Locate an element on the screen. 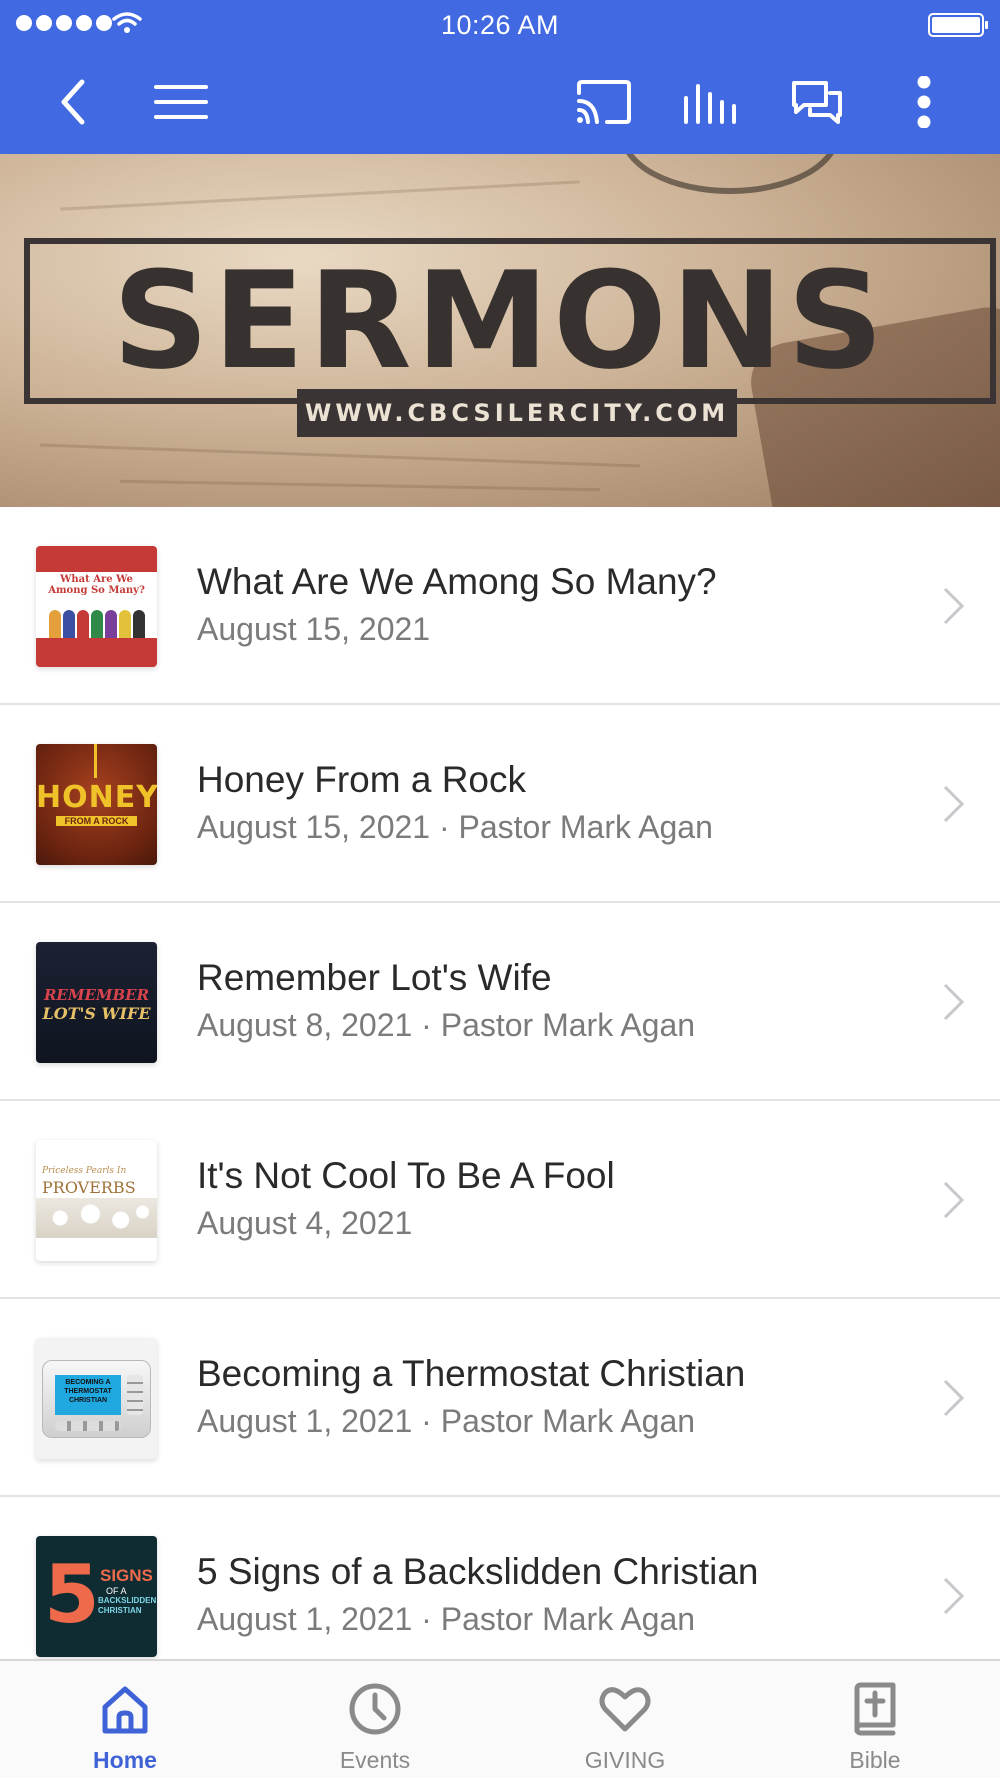 The width and height of the screenshot is (1000, 1778). status-time: 10:26 AM is located at coordinates (500, 25).